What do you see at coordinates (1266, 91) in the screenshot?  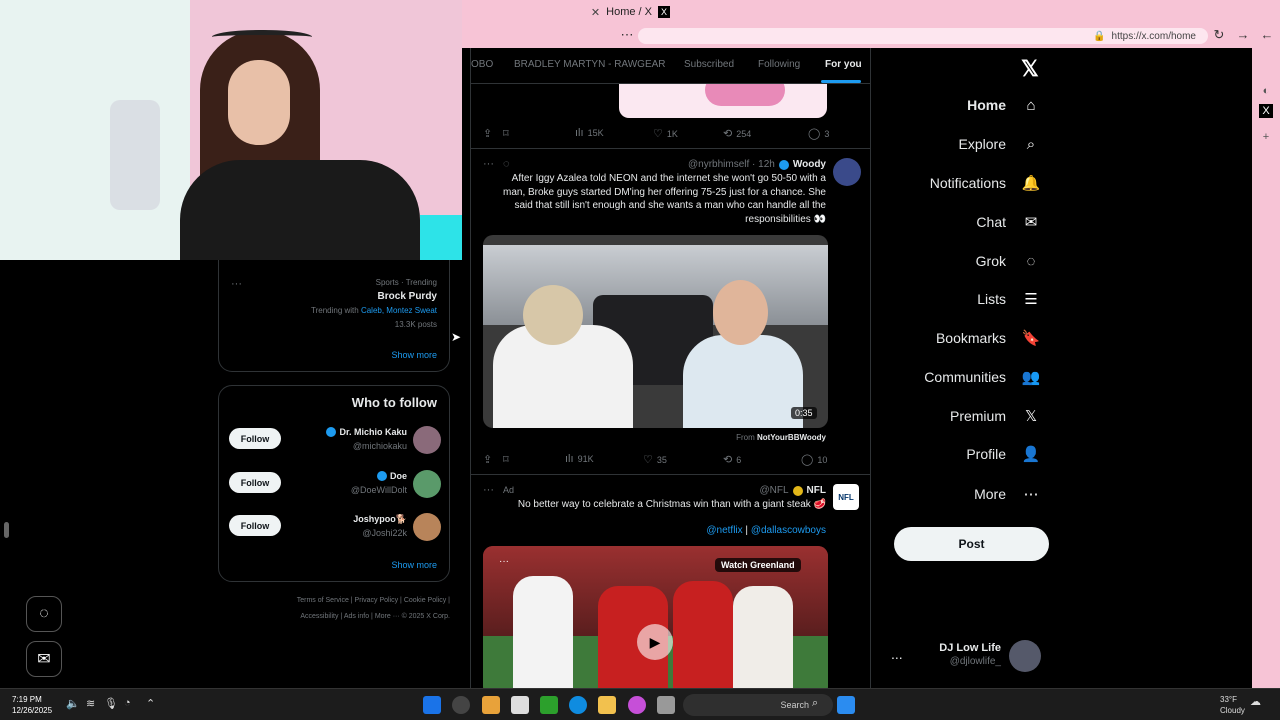 I see `copilot-icon: ◐` at bounding box center [1266, 91].